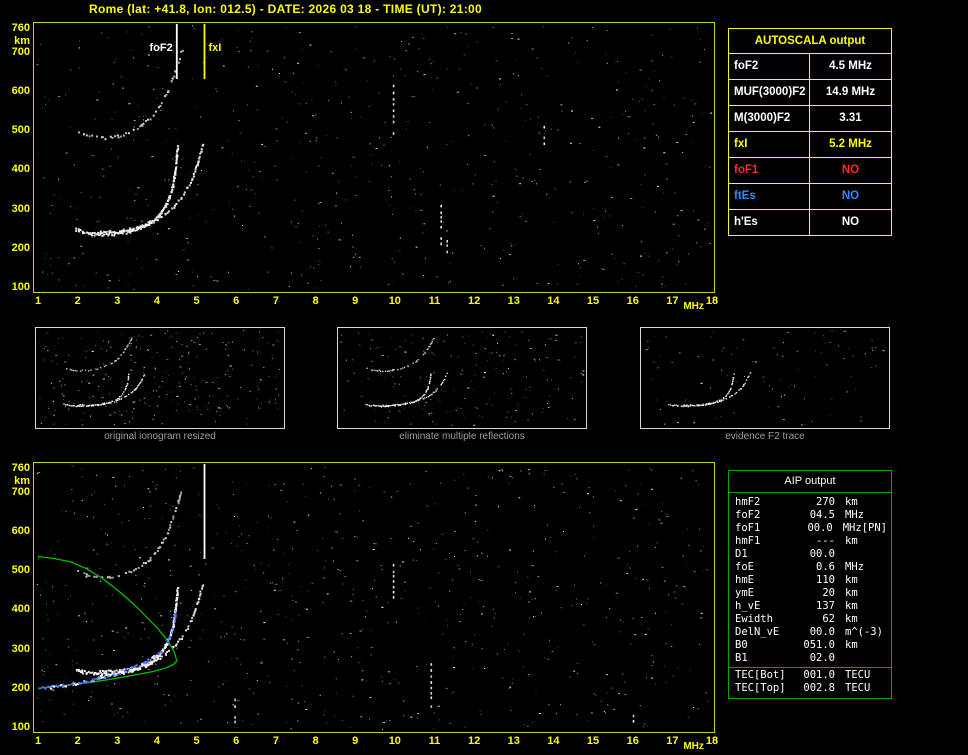  Describe the element at coordinates (765, 436) in the screenshot. I see `thumbnail-caption: evidence F2 trace` at that location.